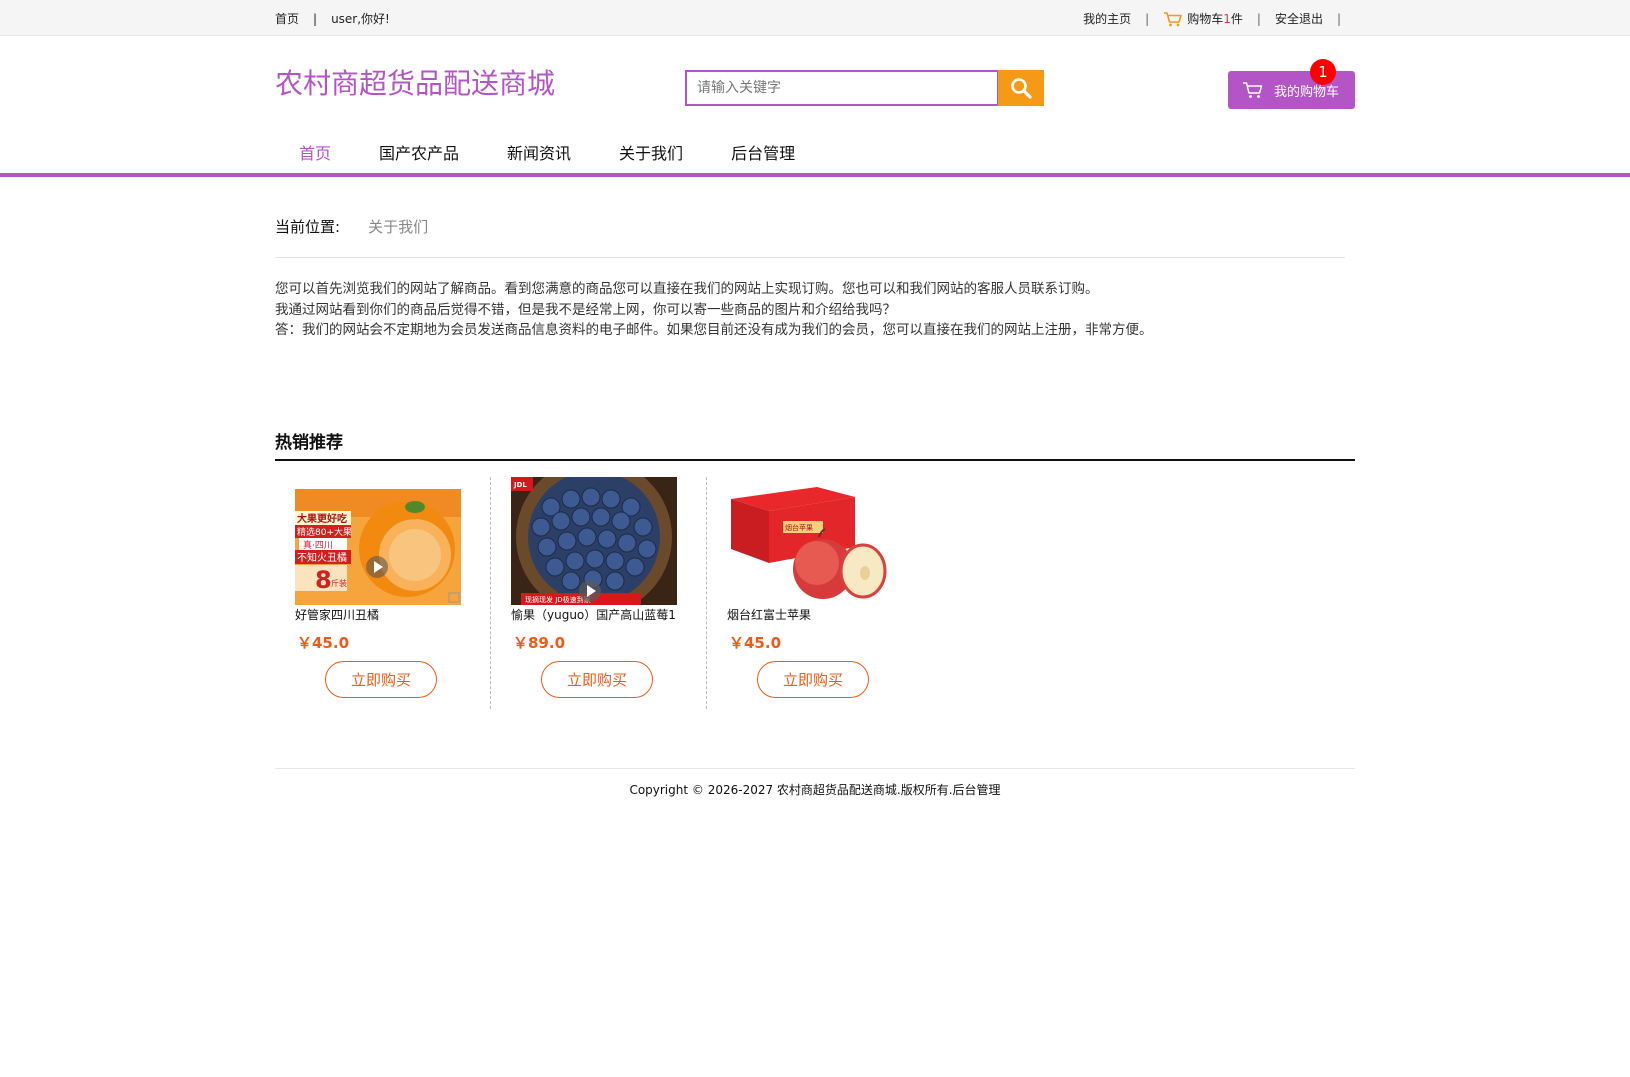 The image size is (1630, 1077). I want to click on top-cart-link: 购物车 1 件, so click(1203, 18).